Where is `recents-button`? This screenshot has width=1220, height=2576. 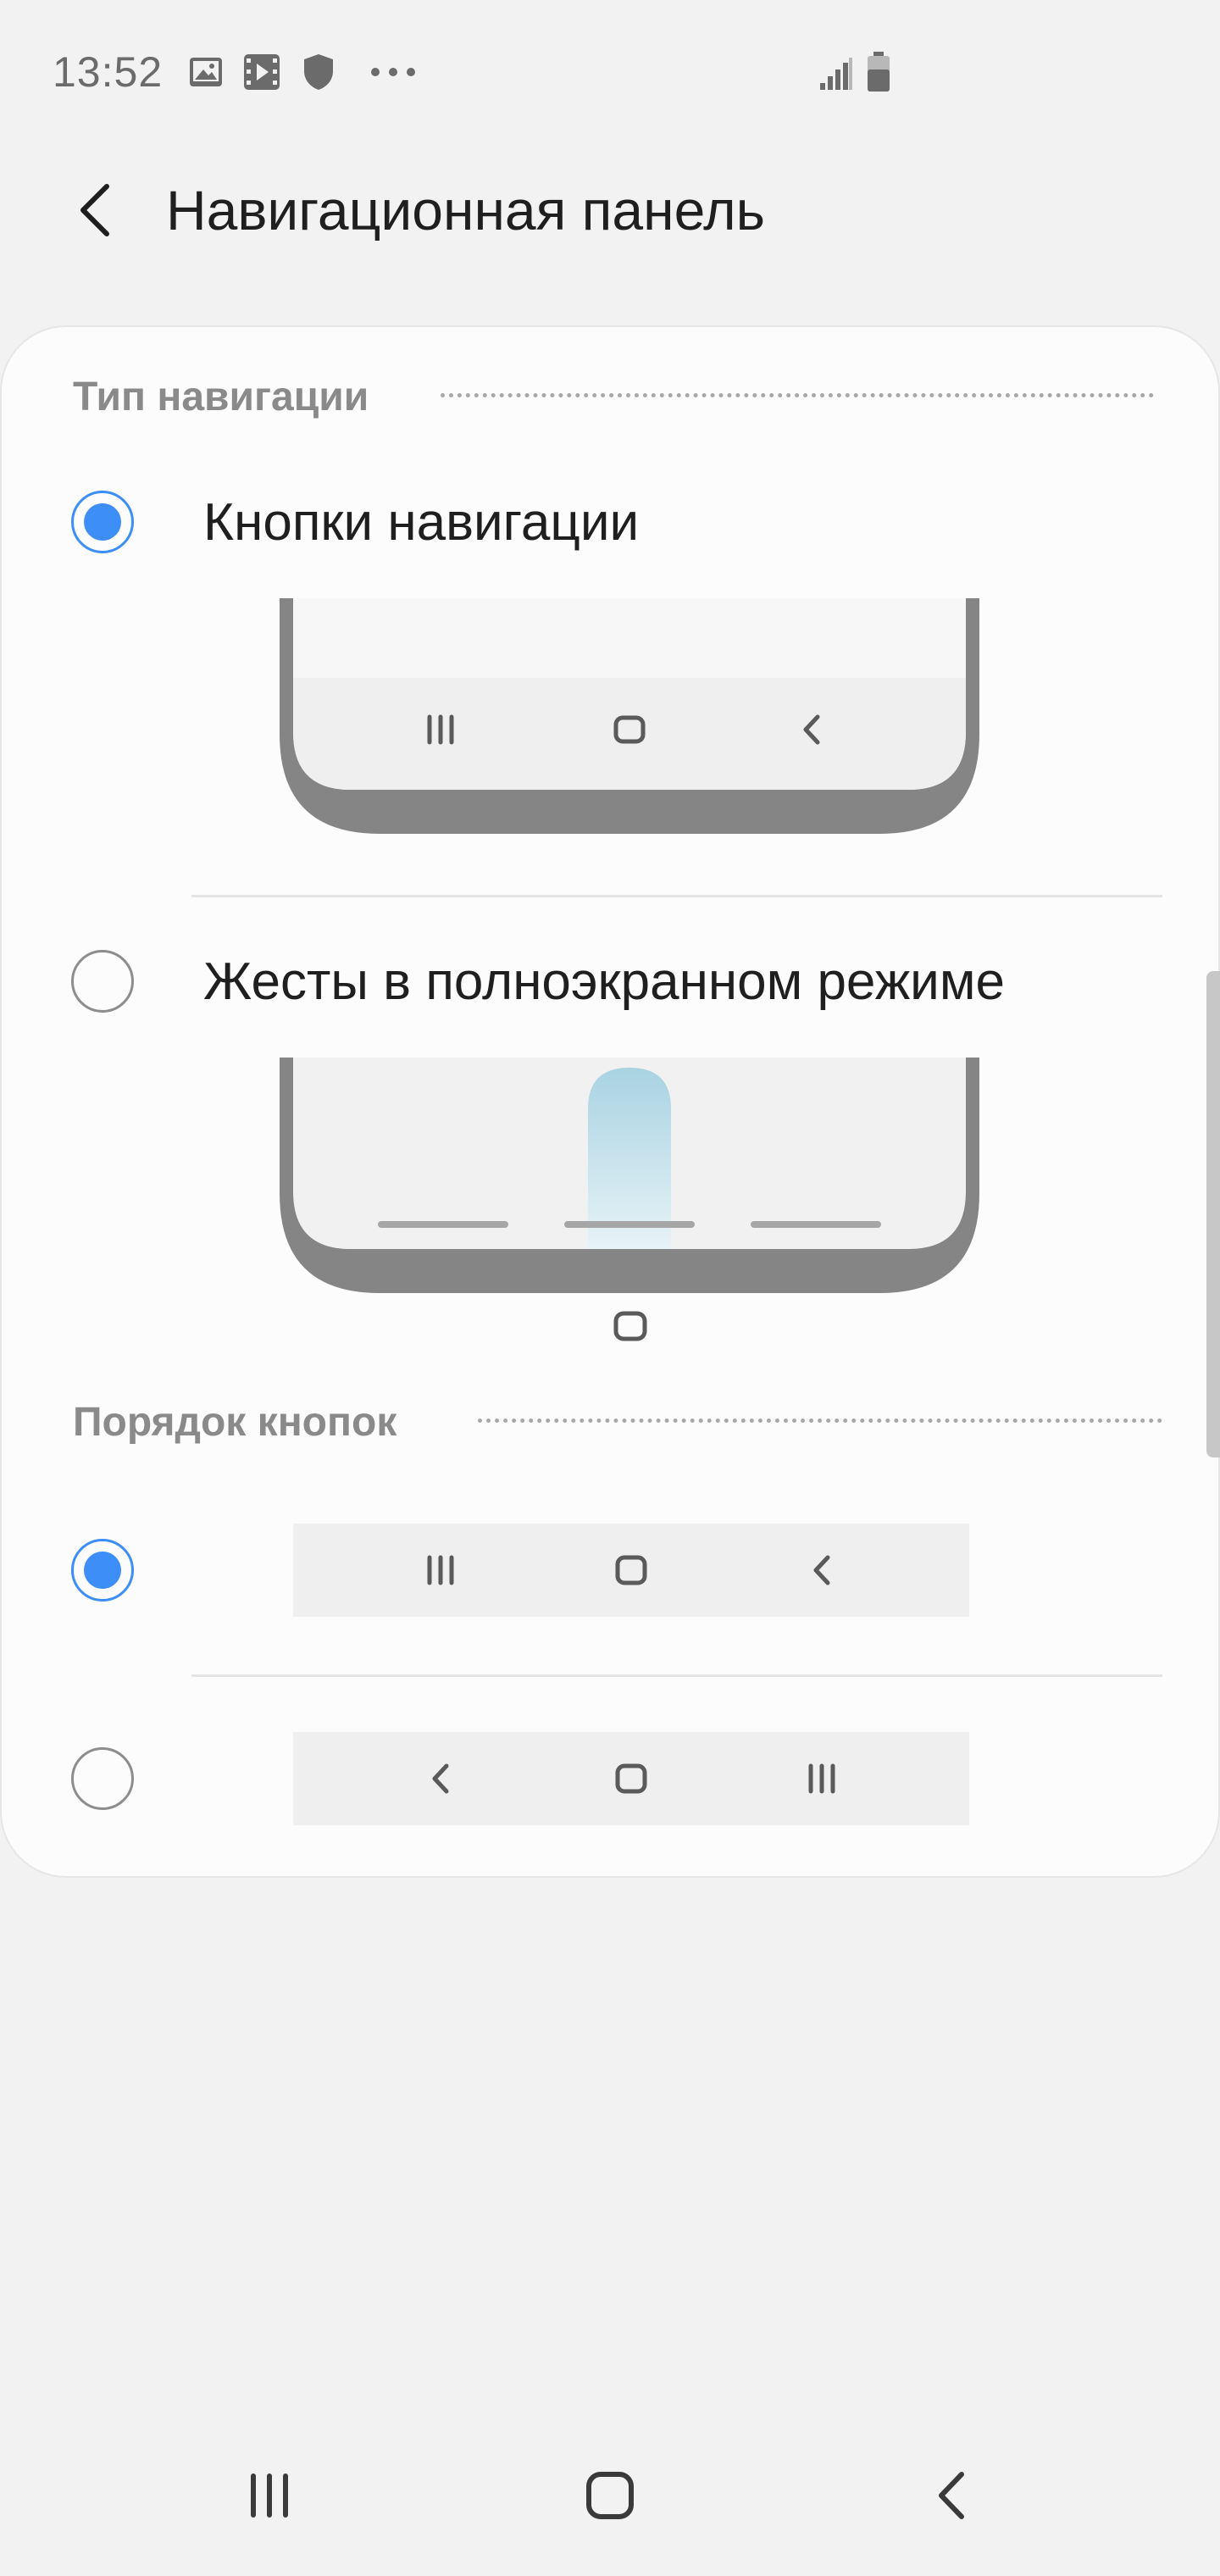 recents-button is located at coordinates (269, 2495).